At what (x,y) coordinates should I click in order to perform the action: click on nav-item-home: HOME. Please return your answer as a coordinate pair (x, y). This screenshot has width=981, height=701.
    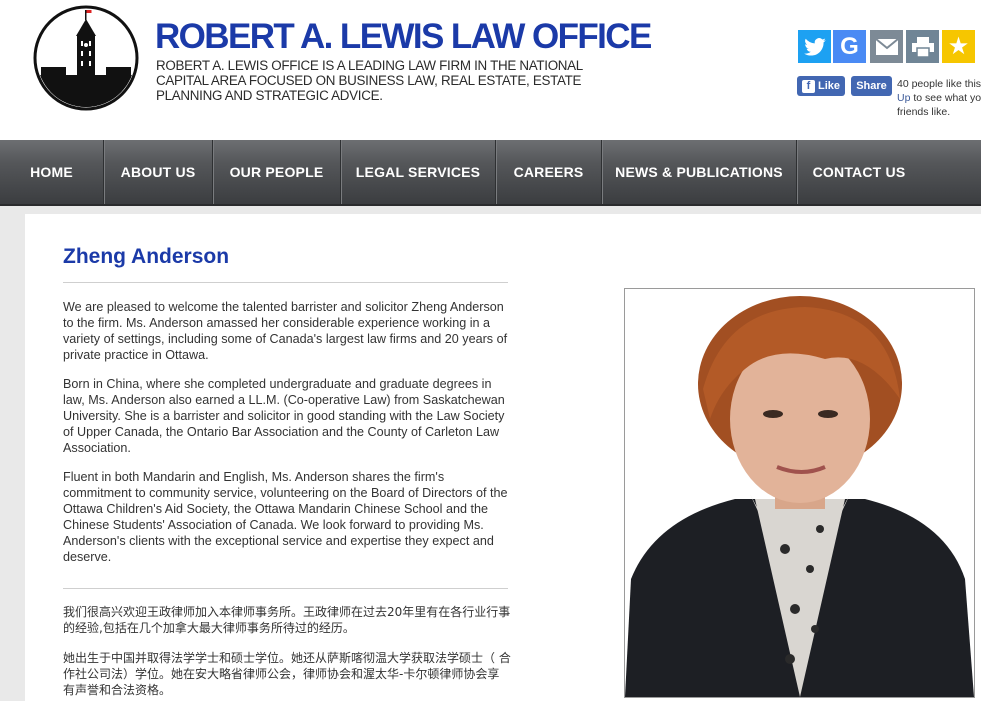
    Looking at the image, I should click on (51, 172).